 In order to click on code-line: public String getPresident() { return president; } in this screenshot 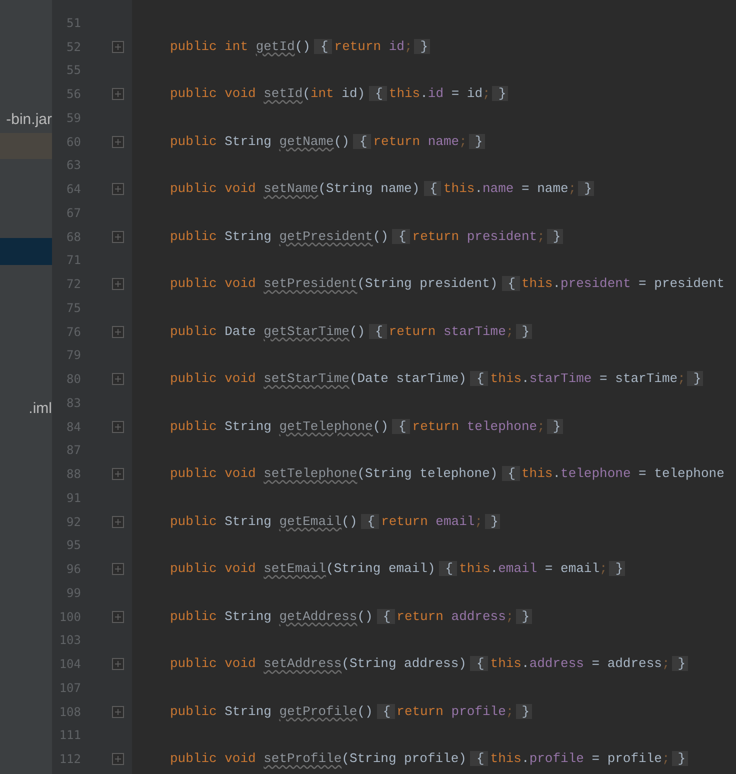, I will do `click(366, 237)`.